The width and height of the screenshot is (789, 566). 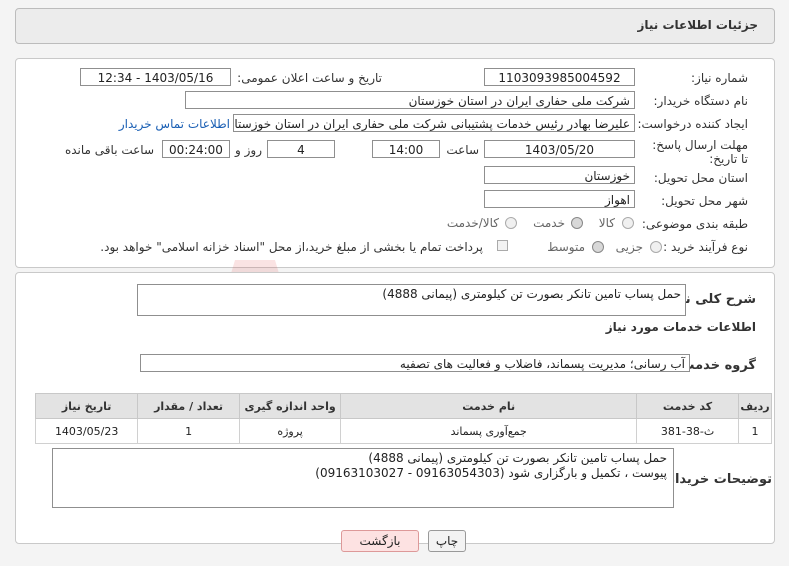 I want to click on province-field: خوزستان, so click(x=559, y=175).